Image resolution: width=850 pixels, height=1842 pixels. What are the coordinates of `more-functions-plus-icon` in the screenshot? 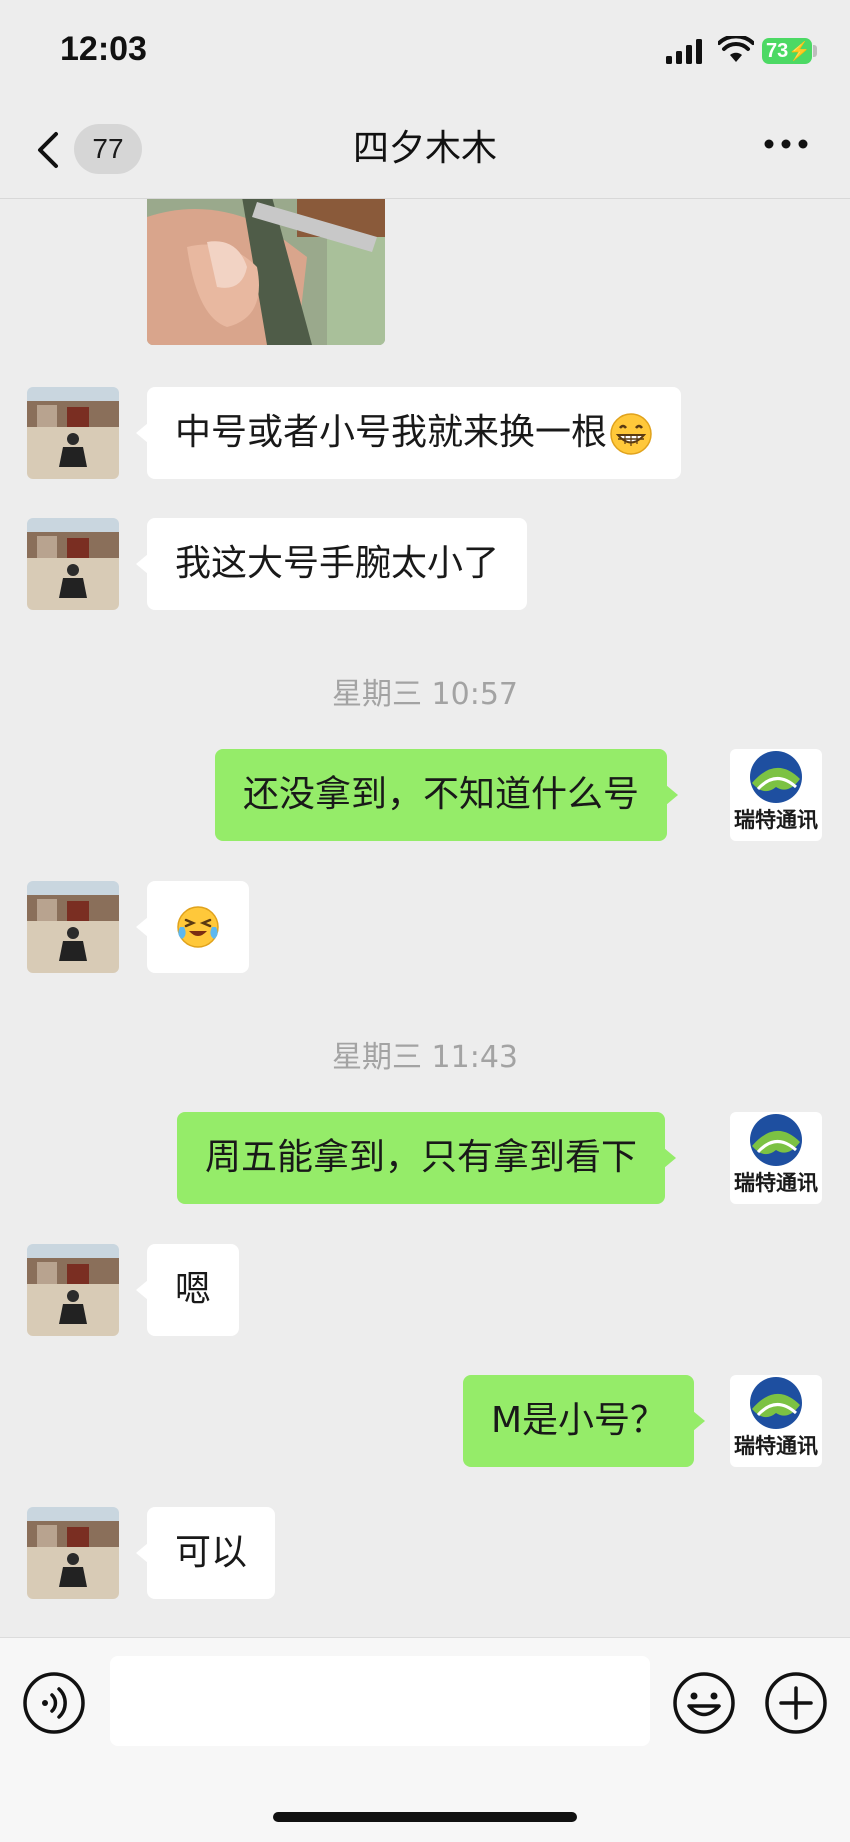 It's located at (796, 1703).